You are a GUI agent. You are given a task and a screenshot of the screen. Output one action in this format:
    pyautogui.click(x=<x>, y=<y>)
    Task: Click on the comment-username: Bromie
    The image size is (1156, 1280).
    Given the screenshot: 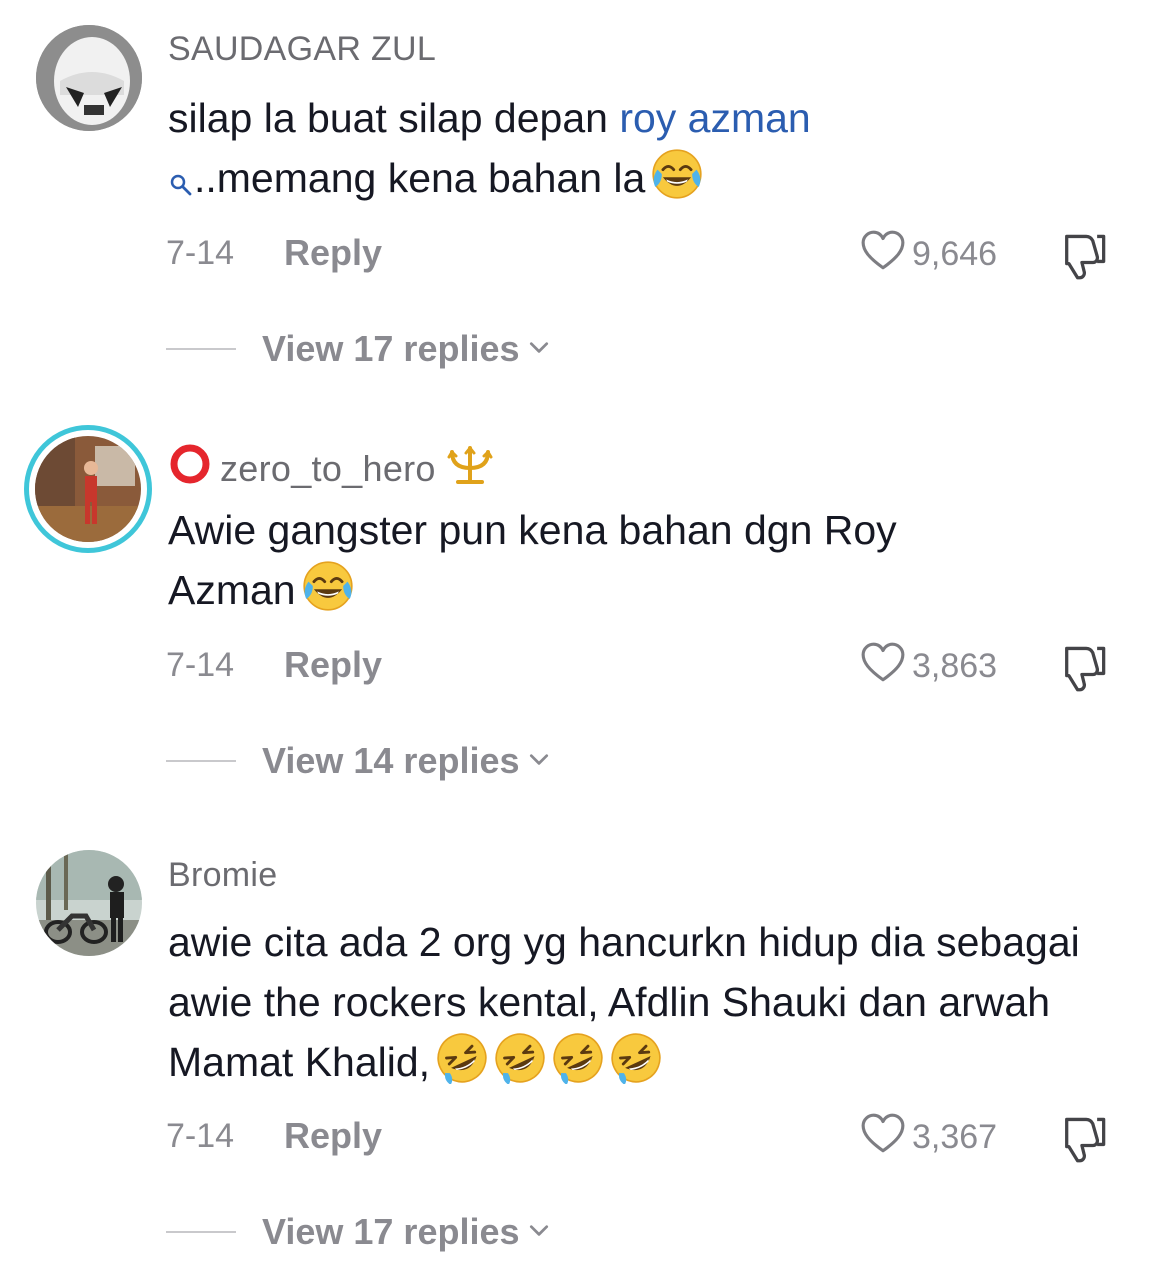 What is the action you would take?
    pyautogui.click(x=223, y=875)
    